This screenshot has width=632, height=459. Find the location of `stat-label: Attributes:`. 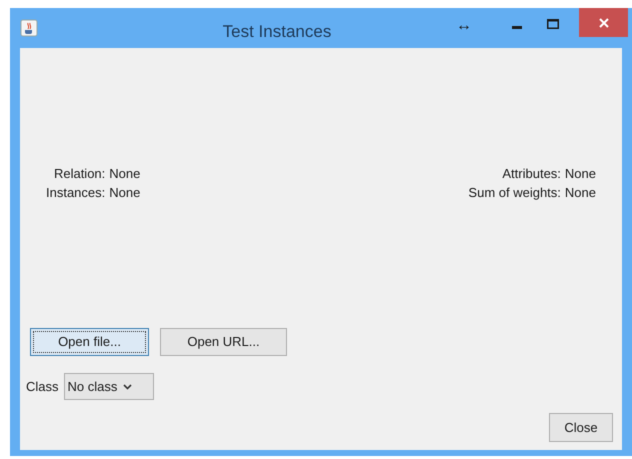

stat-label: Attributes: is located at coordinates (531, 174).